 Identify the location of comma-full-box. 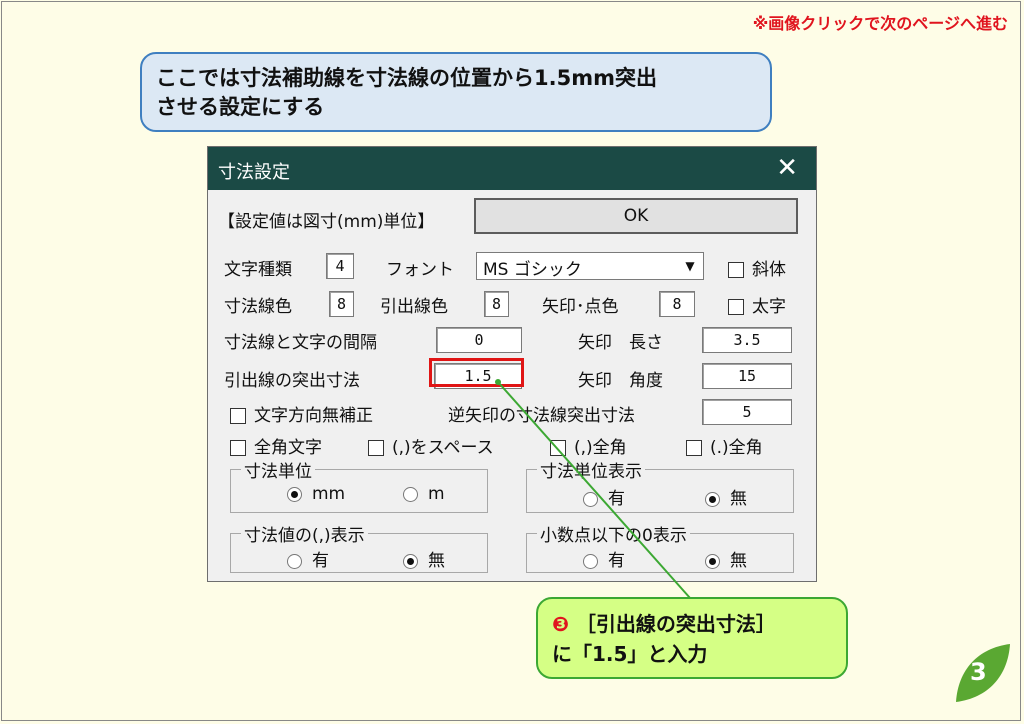
(558, 448).